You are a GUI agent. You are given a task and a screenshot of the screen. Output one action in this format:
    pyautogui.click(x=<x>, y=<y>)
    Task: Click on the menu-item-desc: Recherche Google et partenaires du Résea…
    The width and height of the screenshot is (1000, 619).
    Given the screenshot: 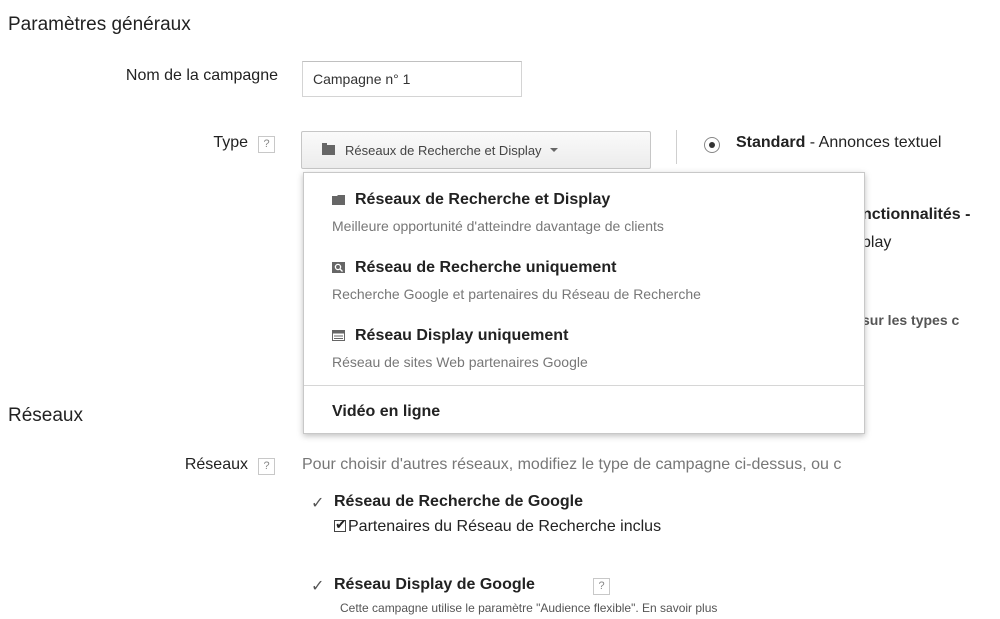 What is the action you would take?
    pyautogui.click(x=516, y=294)
    